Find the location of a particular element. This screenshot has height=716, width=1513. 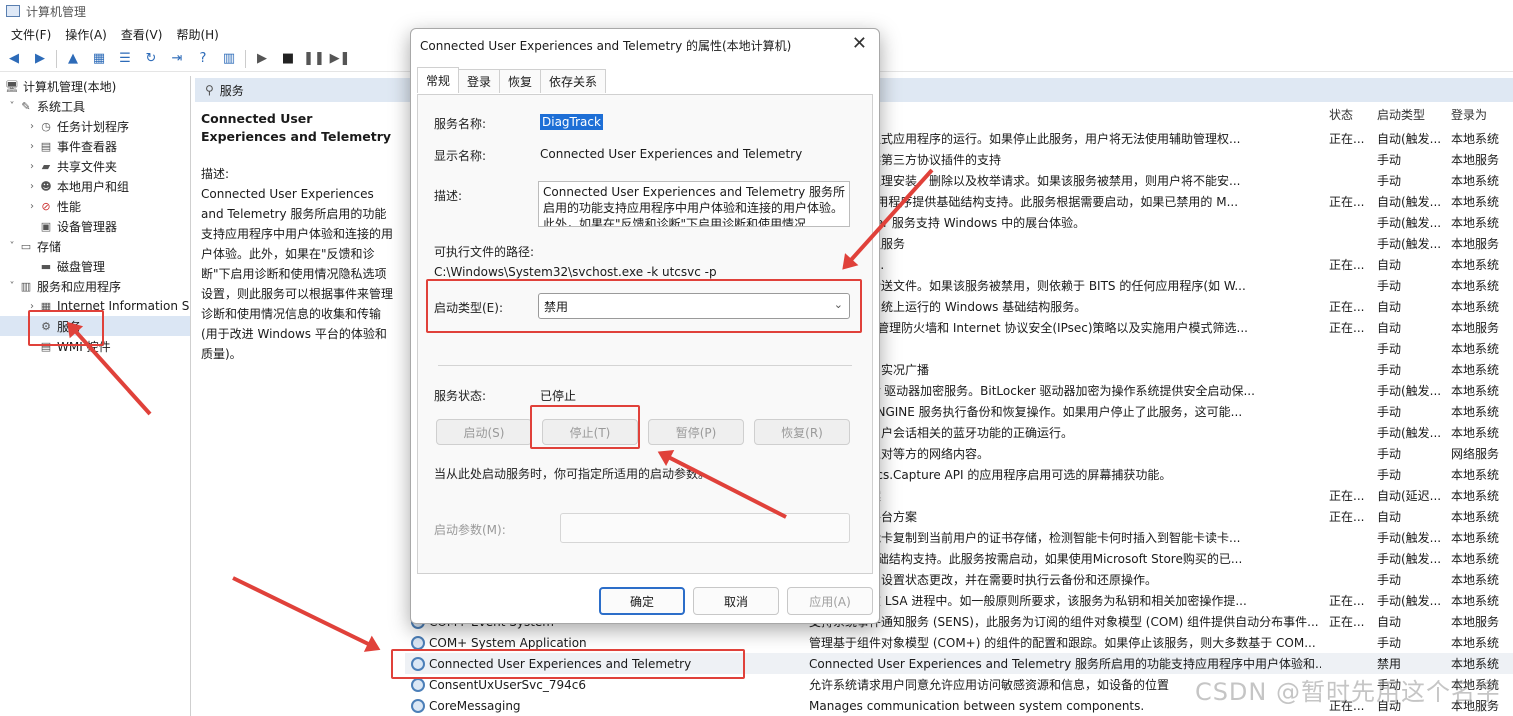

annotation-box-service-row is located at coordinates (568, 664).